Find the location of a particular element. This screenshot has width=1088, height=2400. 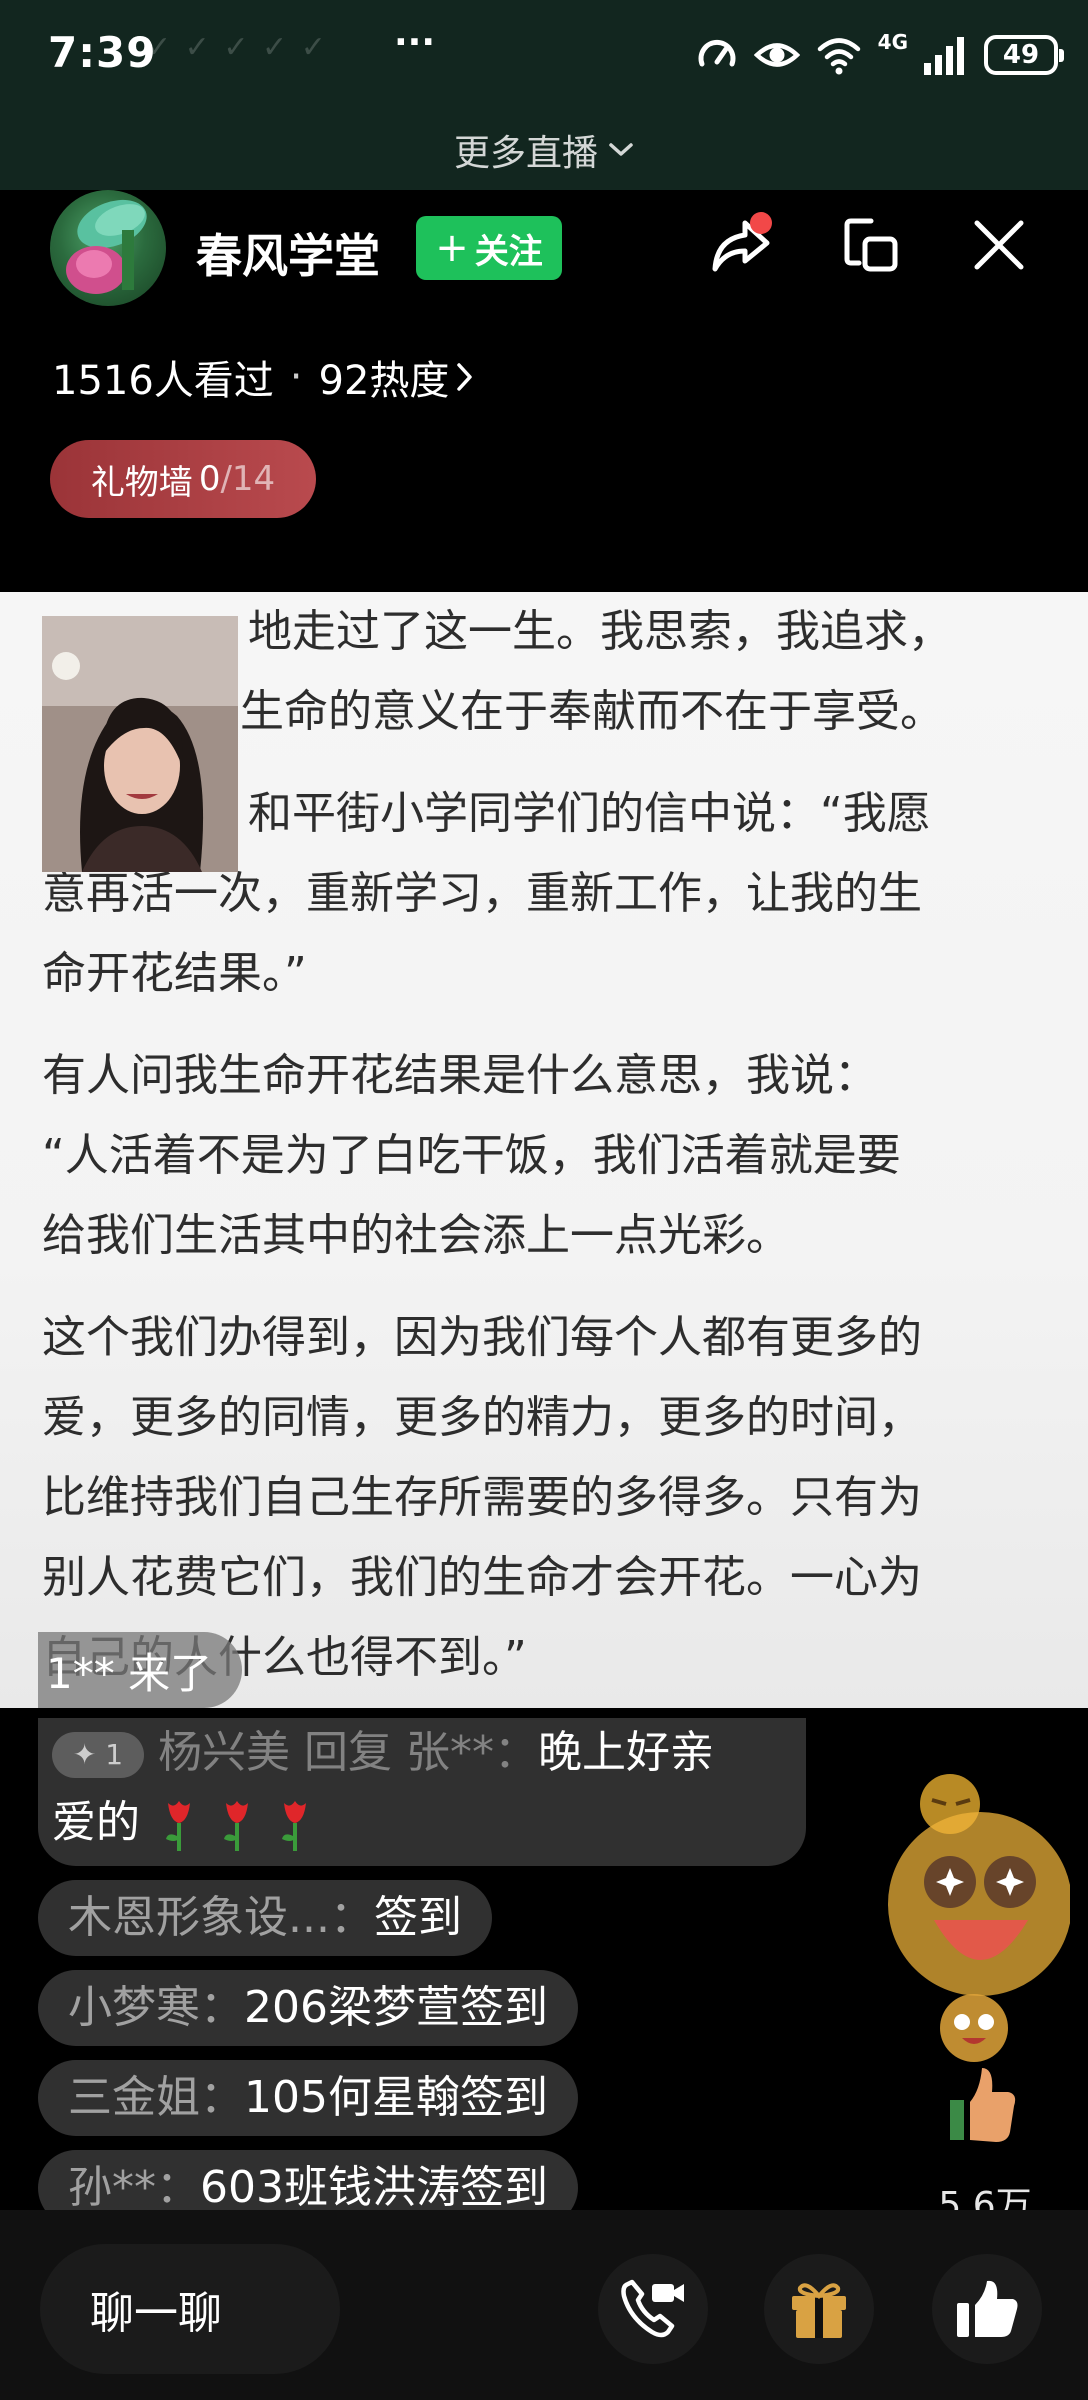

chevron-down-icon is located at coordinates (621, 149).